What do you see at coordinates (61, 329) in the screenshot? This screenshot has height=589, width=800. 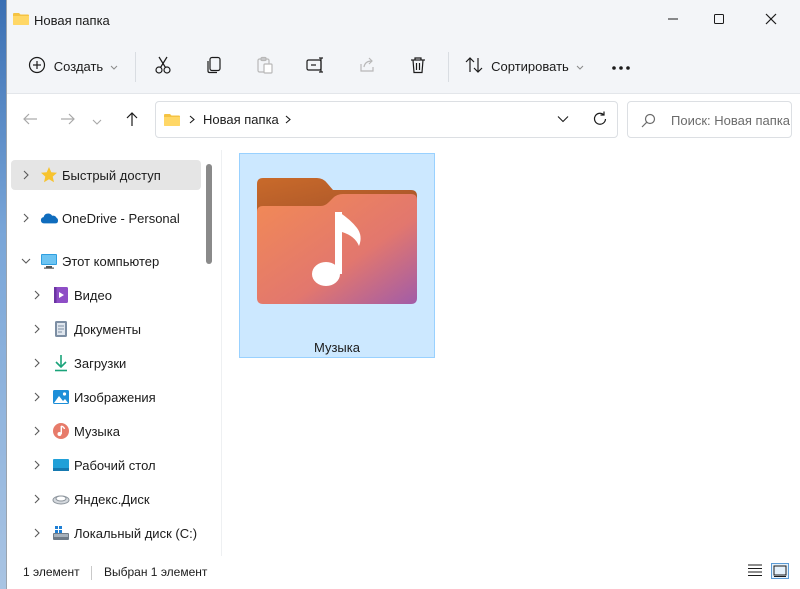 I see `document-icon` at bounding box center [61, 329].